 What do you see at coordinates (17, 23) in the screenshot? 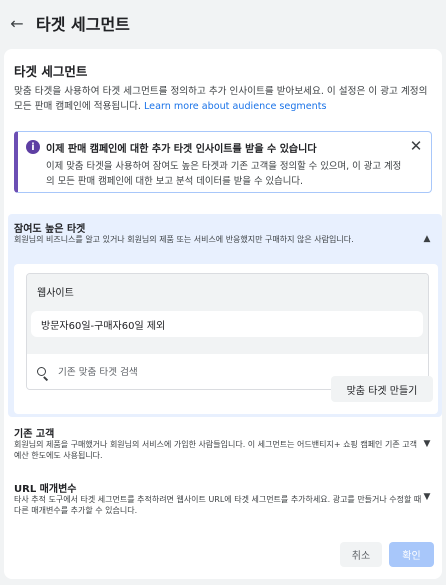
I see `arrow-left-icon: ←` at bounding box center [17, 23].